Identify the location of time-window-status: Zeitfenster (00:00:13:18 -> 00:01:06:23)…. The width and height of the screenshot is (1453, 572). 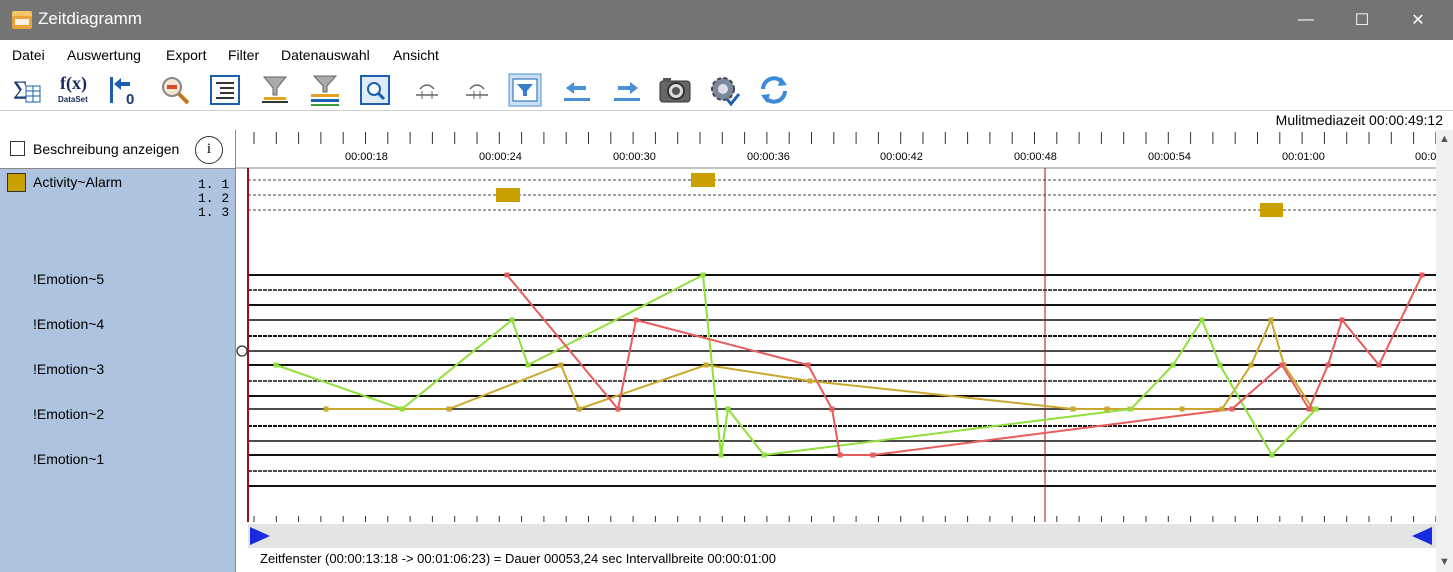
(518, 558).